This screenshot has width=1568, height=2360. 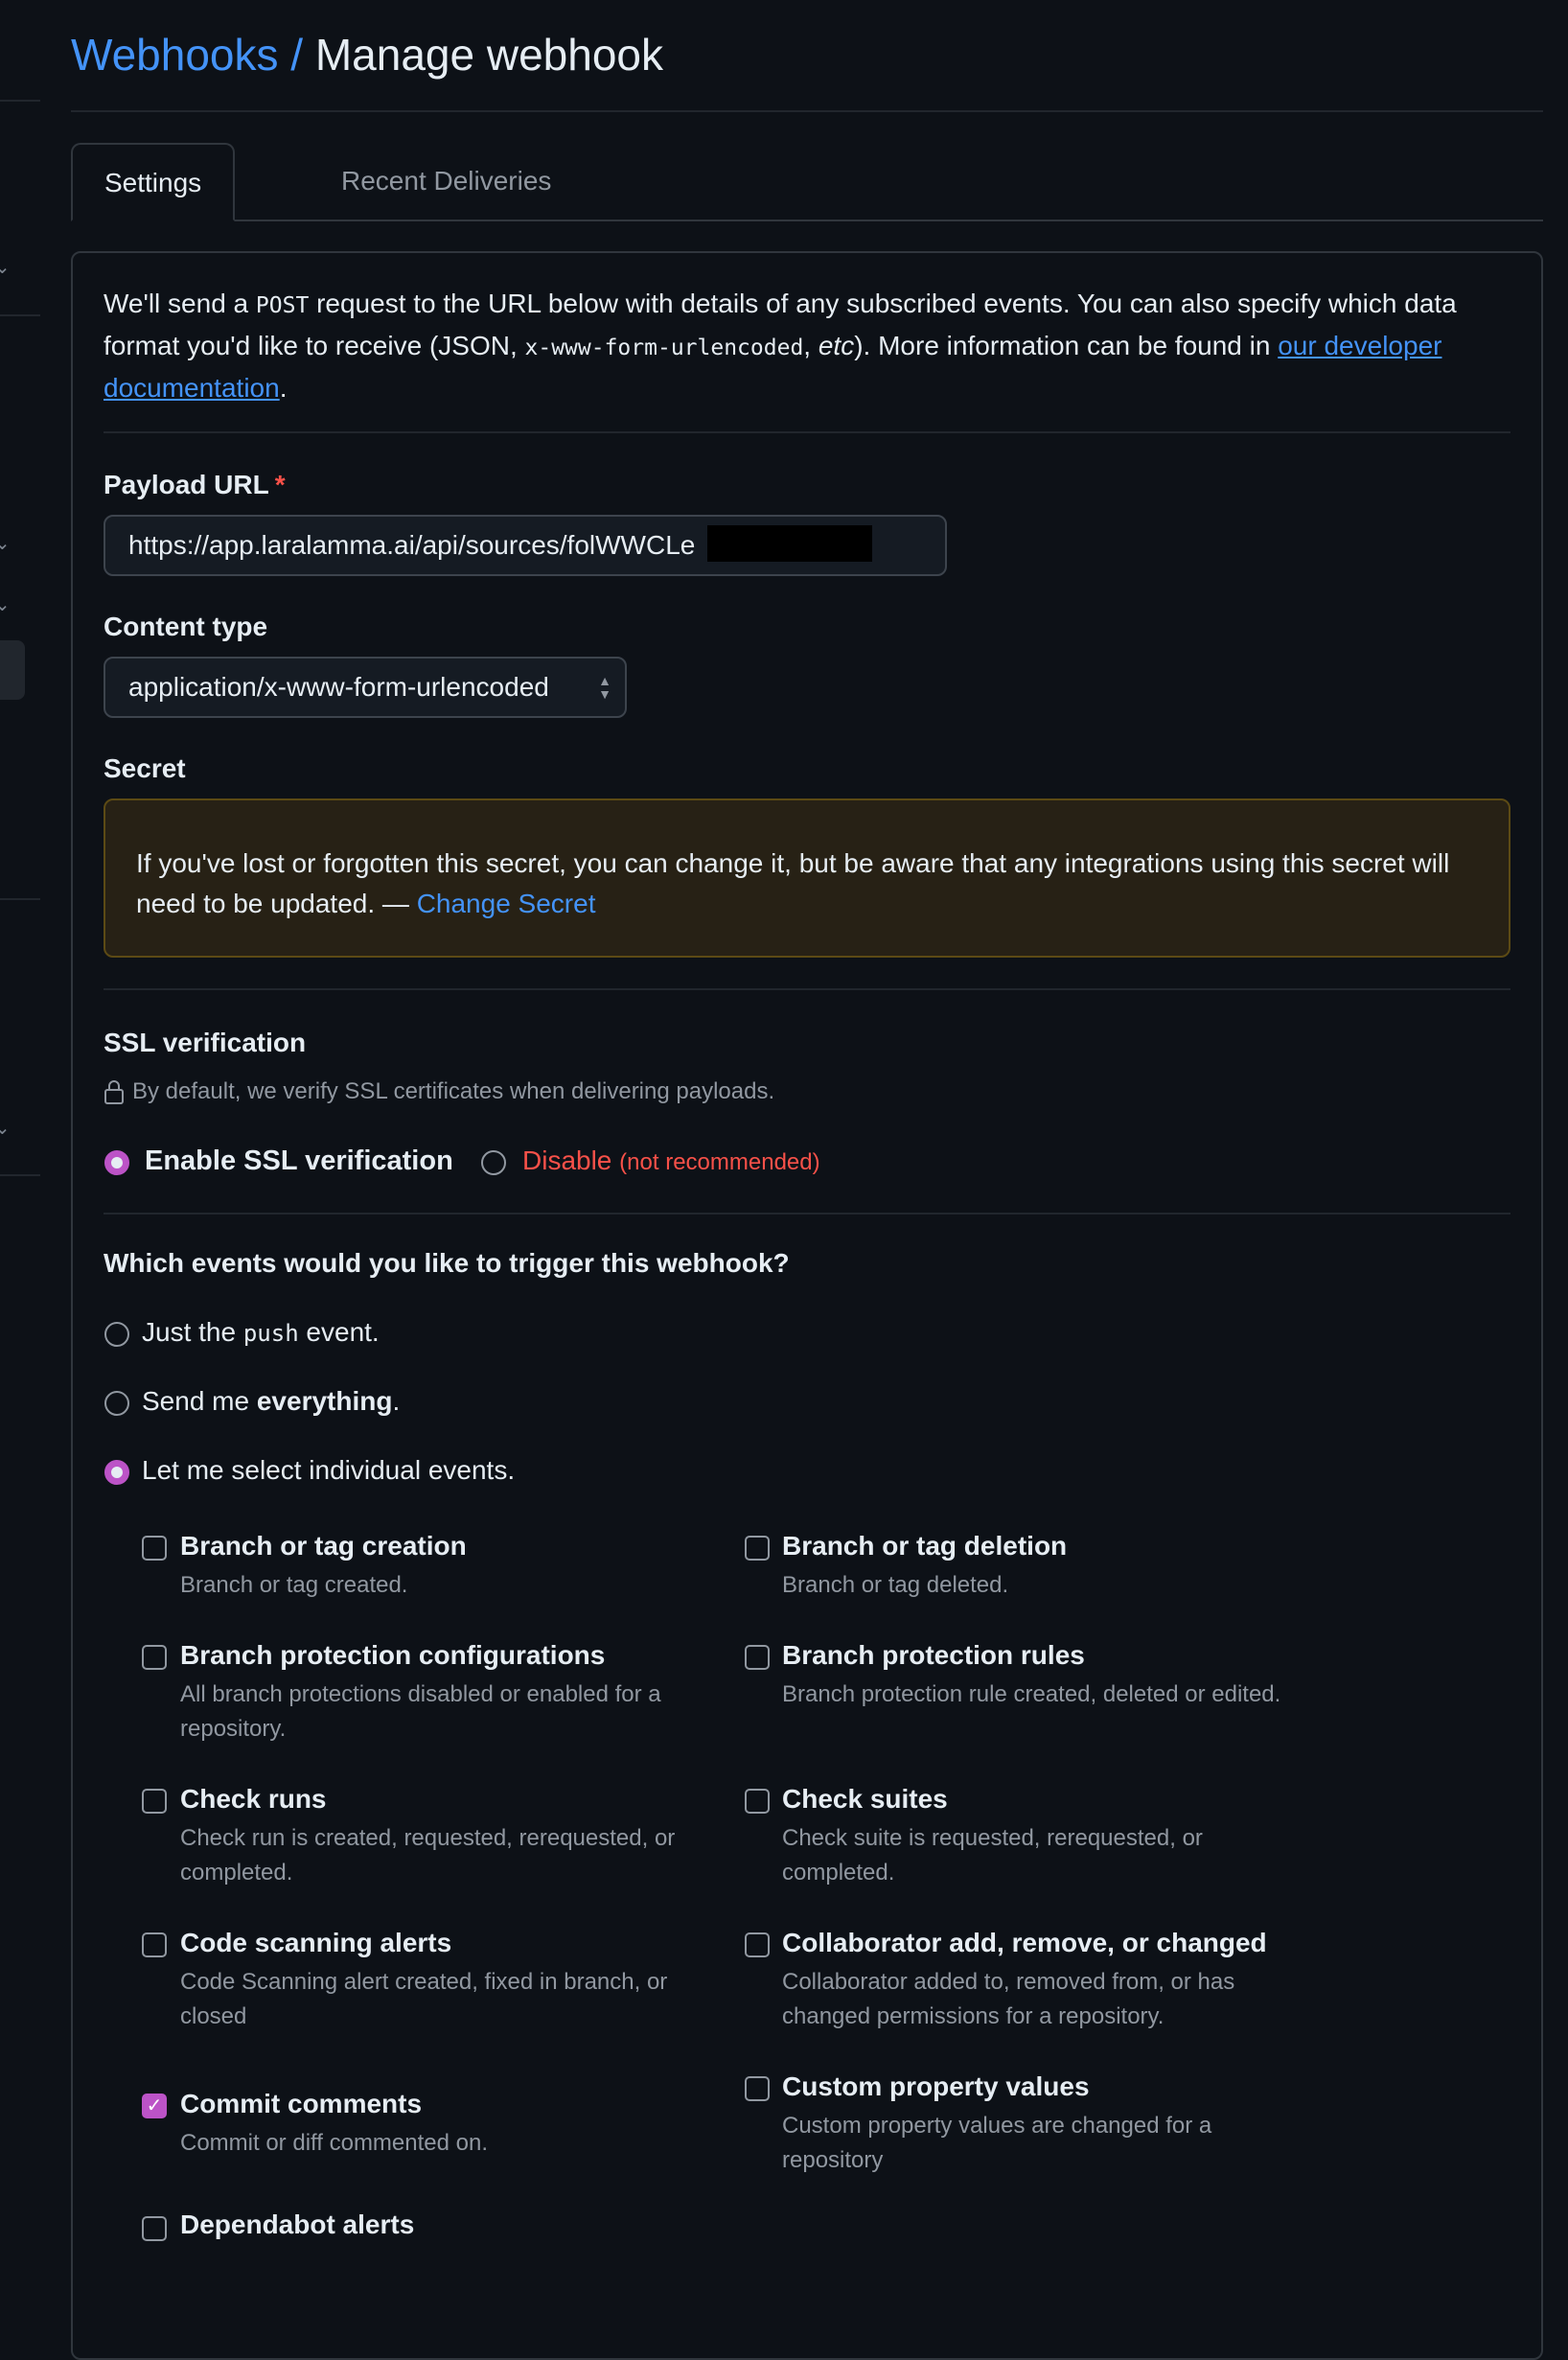 What do you see at coordinates (488, 55) in the screenshot?
I see `breadcrumb-current: Manage webhook` at bounding box center [488, 55].